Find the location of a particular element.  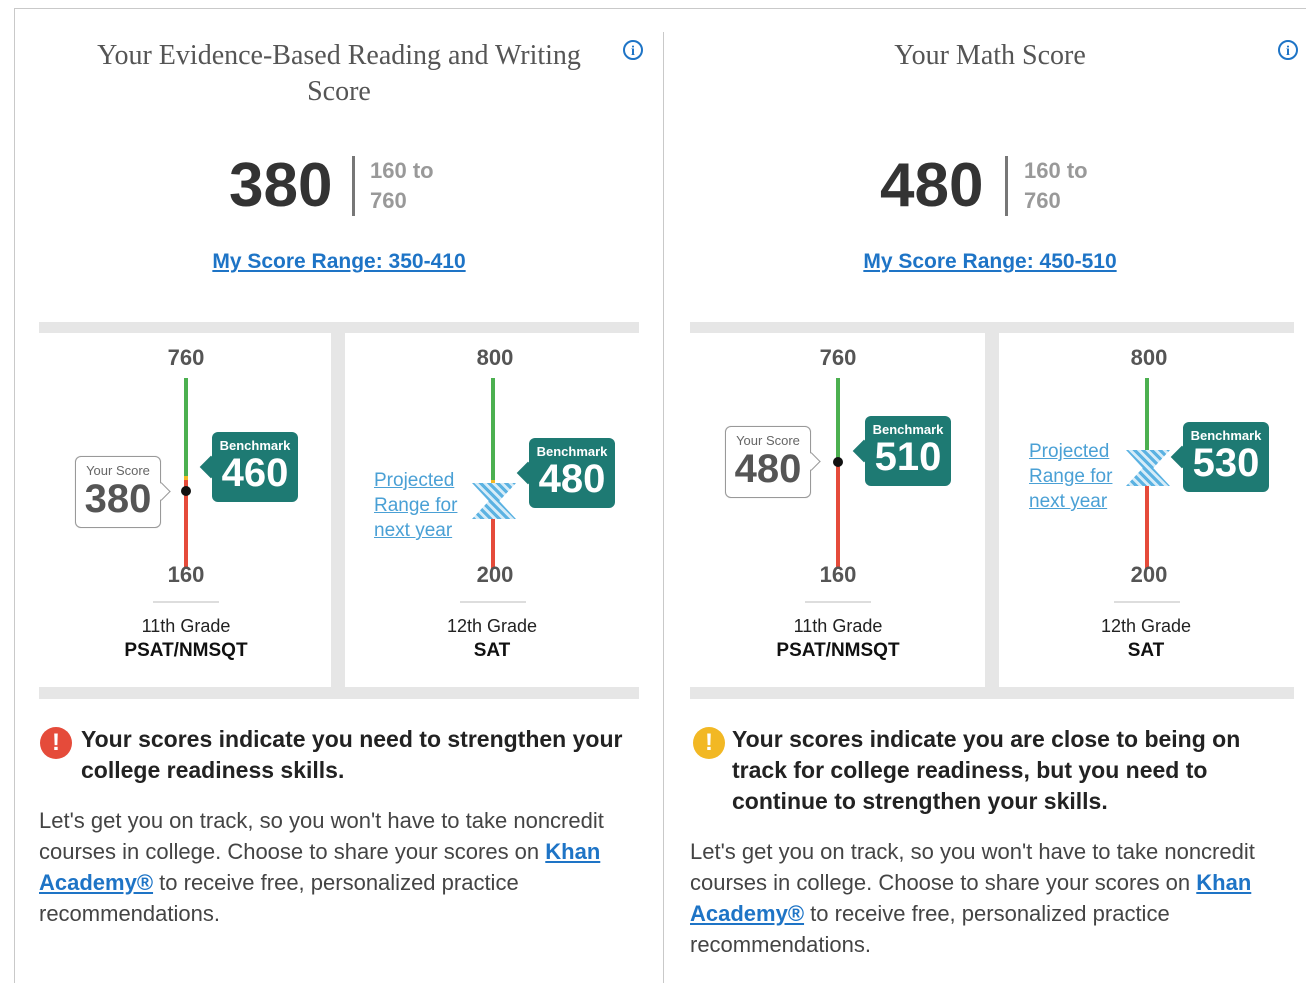

benchmark-callout: Benchmark 530 is located at coordinates (1226, 457).